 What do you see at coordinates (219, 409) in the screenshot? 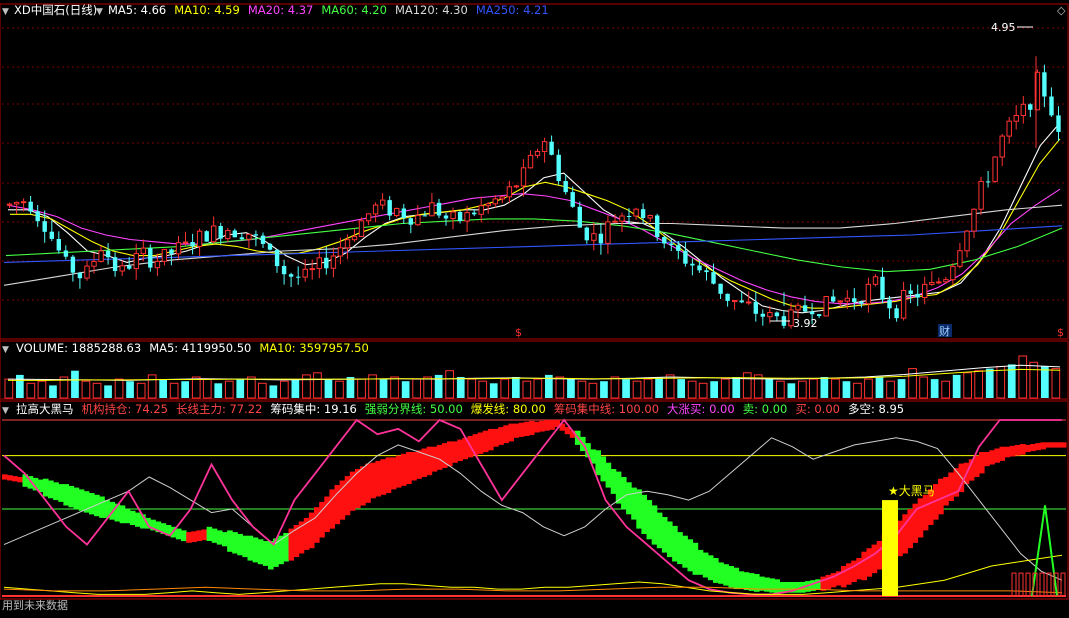
I see `legend-item: 长线主力: 77.22` at bounding box center [219, 409].